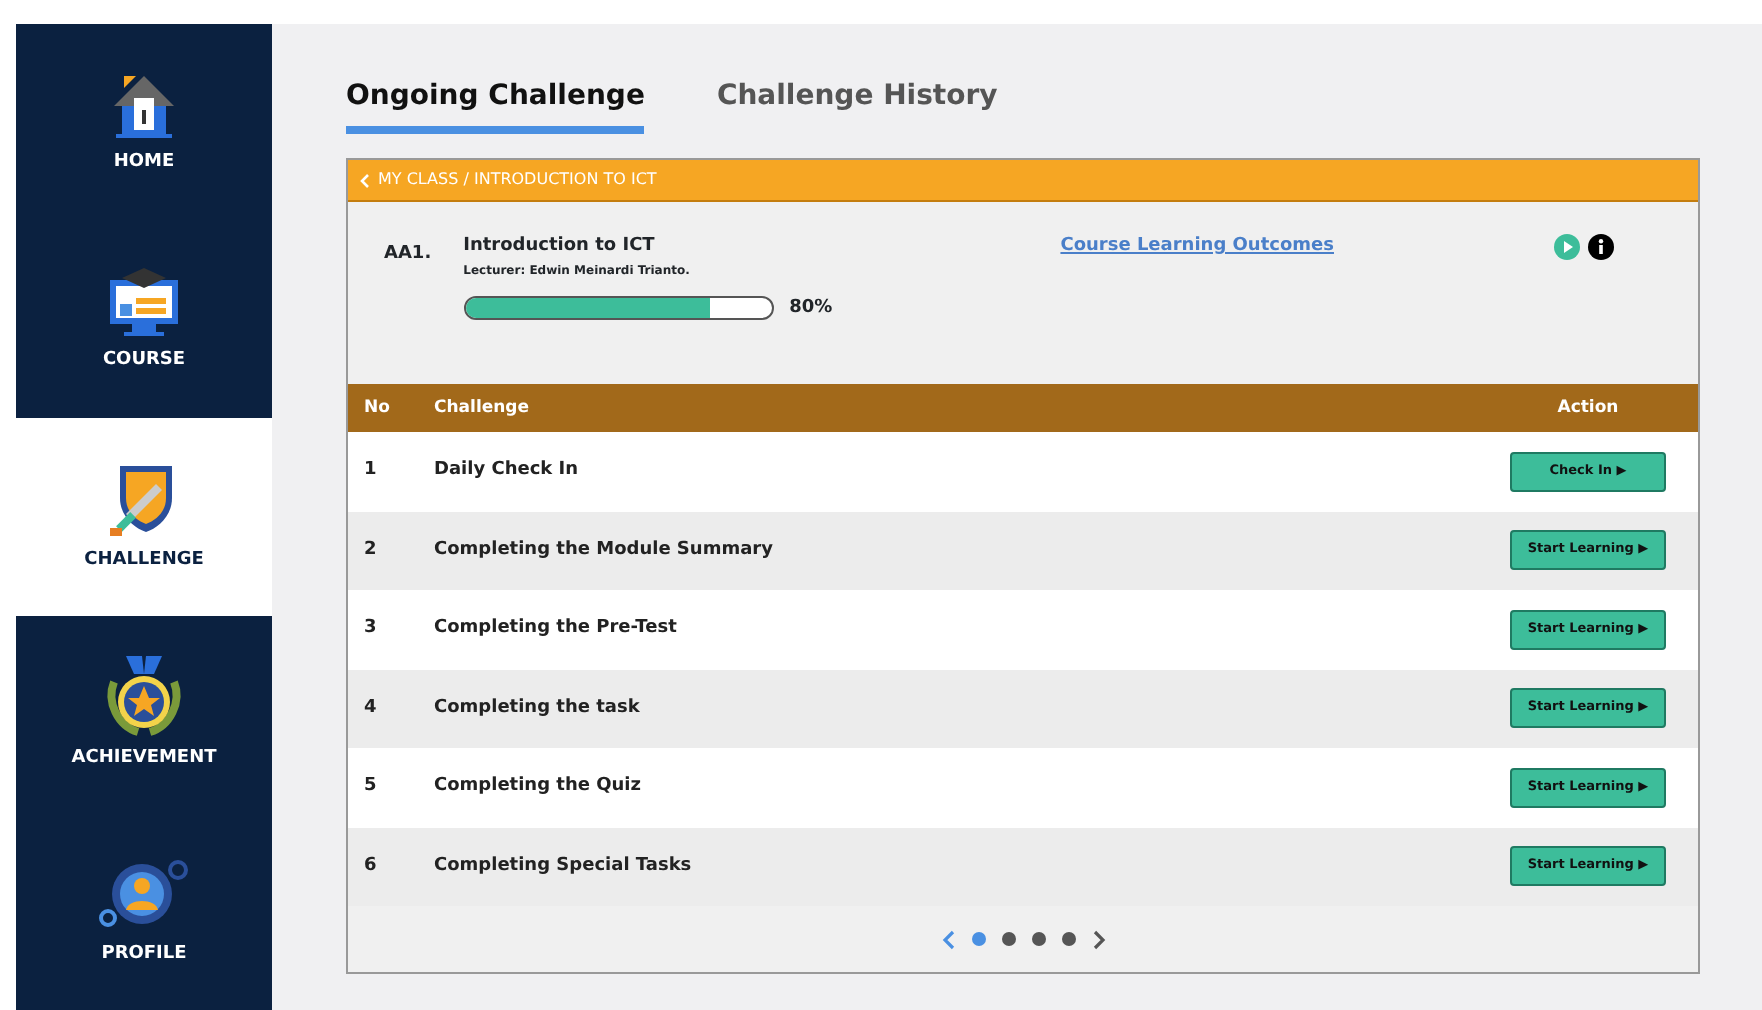 The height and width of the screenshot is (1010, 1762). What do you see at coordinates (556, 629) in the screenshot?
I see `table-cell-text: Completing the Pre-Test` at bounding box center [556, 629].